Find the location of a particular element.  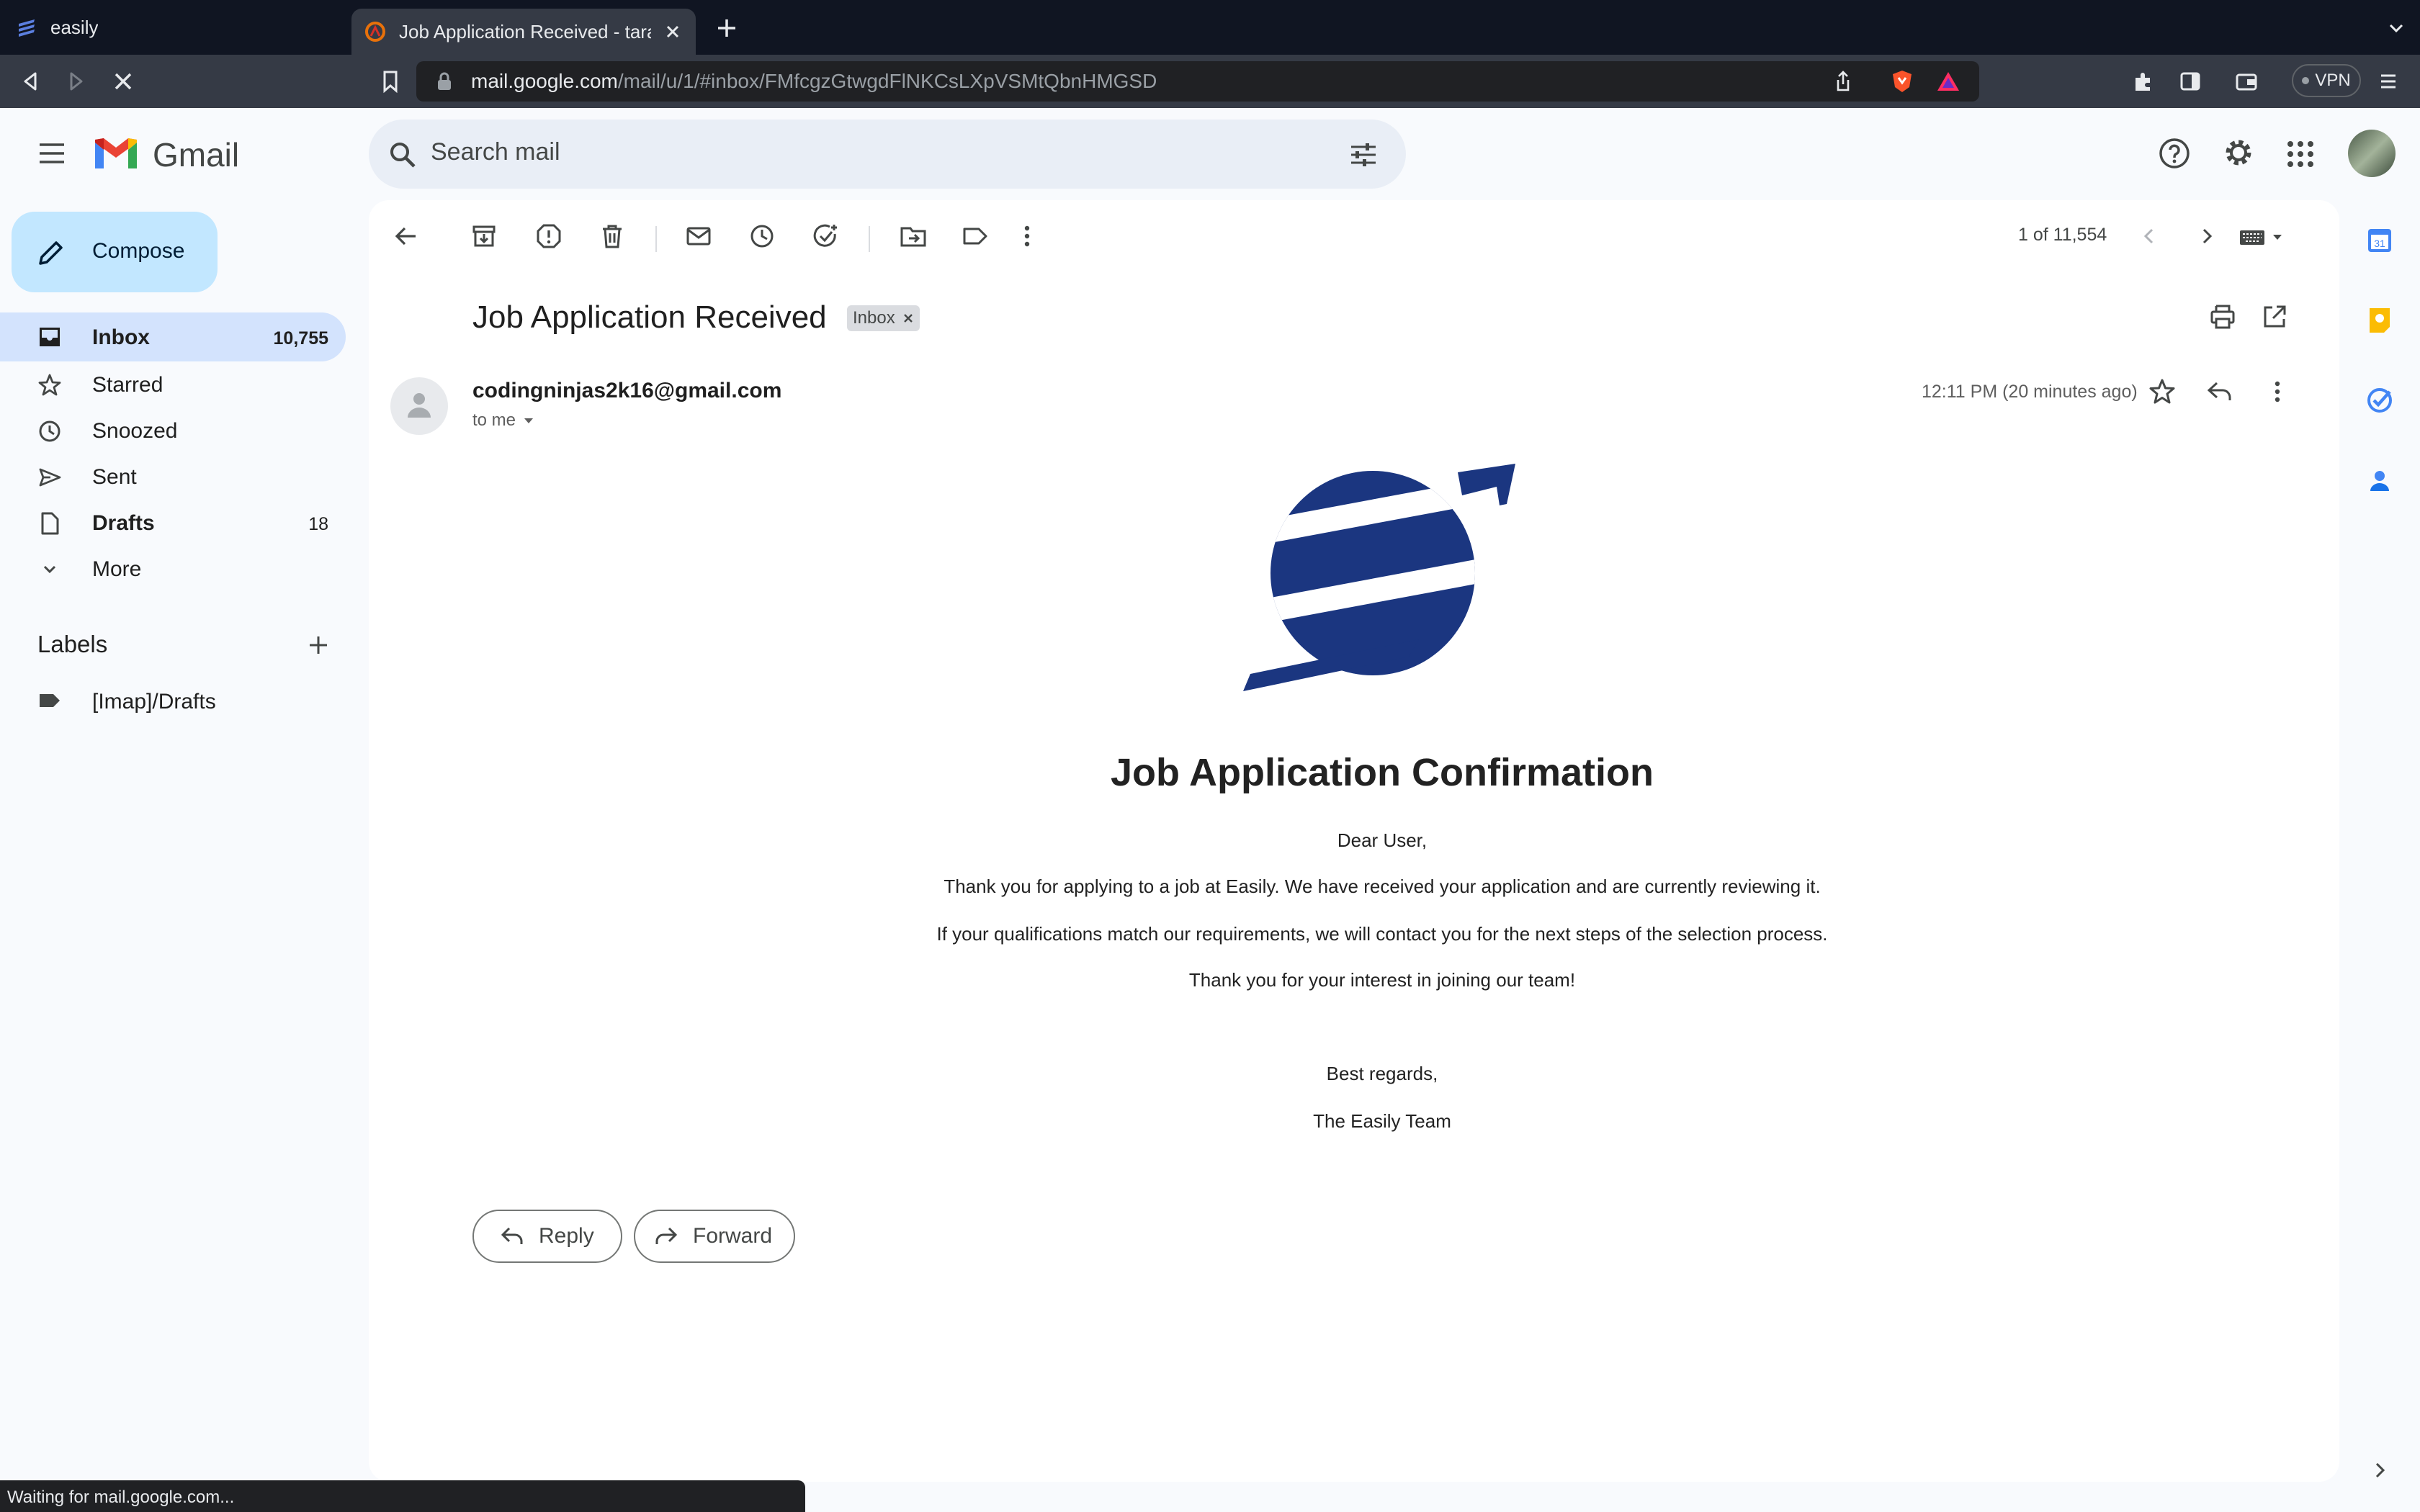

unread-count: 10,755 is located at coordinates (300, 338).